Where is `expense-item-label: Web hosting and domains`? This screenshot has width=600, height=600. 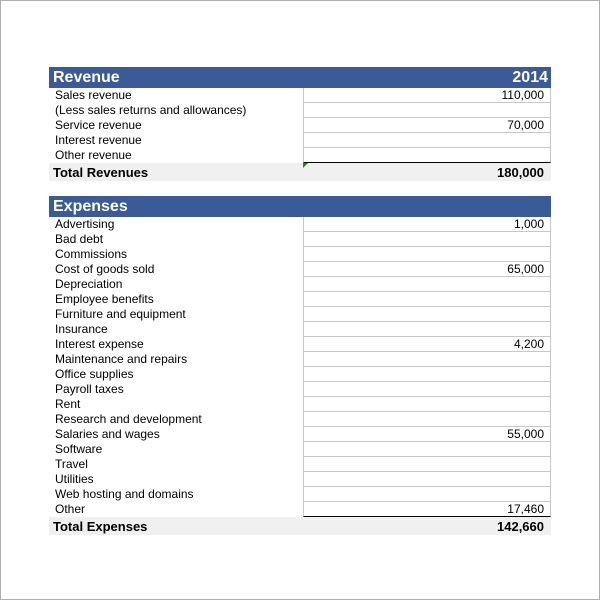
expense-item-label: Web hosting and domains is located at coordinates (124, 494).